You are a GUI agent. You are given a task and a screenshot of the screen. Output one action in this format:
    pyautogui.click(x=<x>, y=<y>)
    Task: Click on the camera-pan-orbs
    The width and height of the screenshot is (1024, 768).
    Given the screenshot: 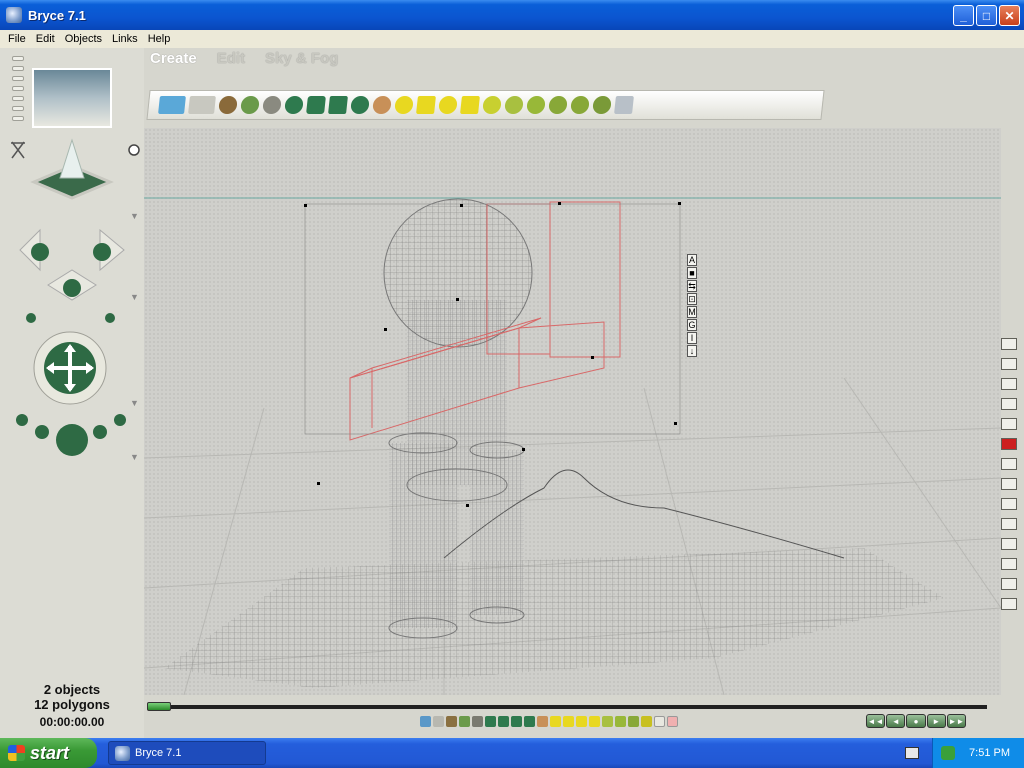 What is the action you would take?
    pyautogui.click(x=71, y=435)
    